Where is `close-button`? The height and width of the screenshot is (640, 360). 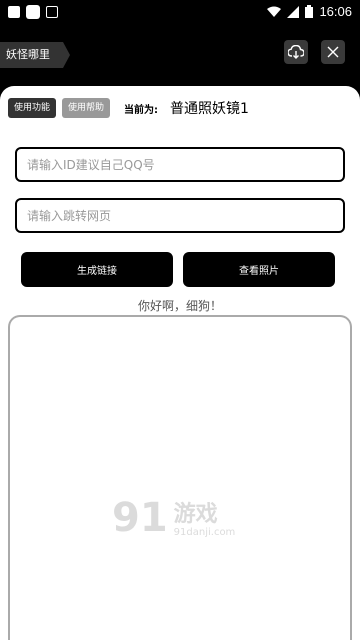
close-button is located at coordinates (333, 52).